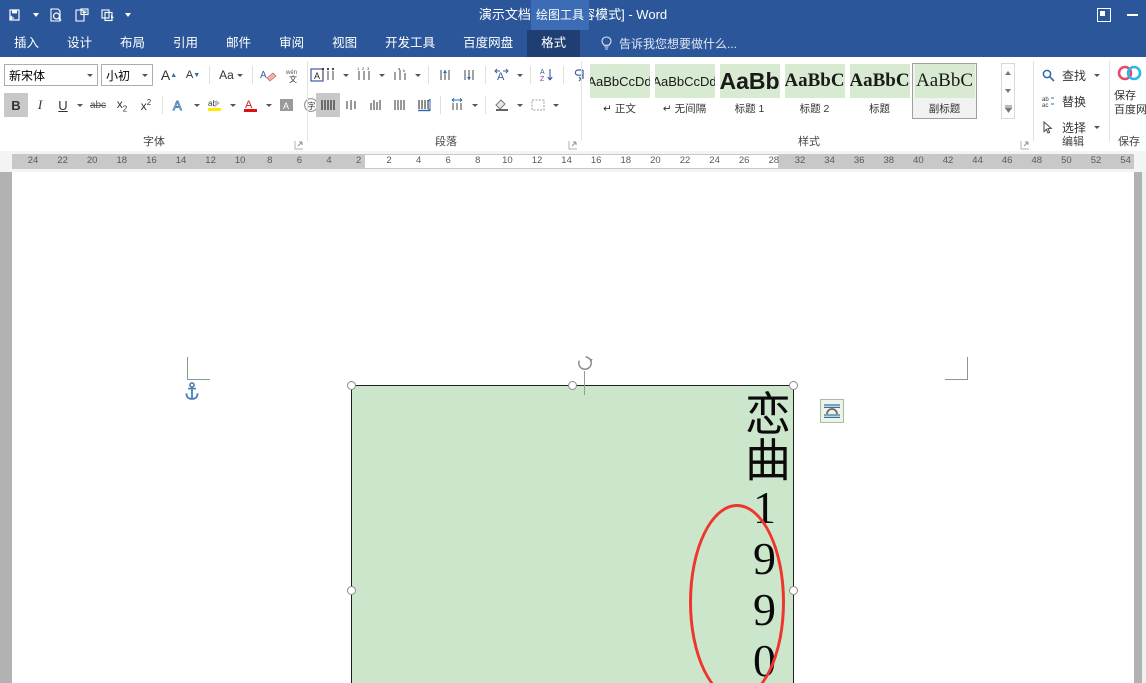  What do you see at coordinates (40, 105) in the screenshot?
I see `italic-button: I` at bounding box center [40, 105].